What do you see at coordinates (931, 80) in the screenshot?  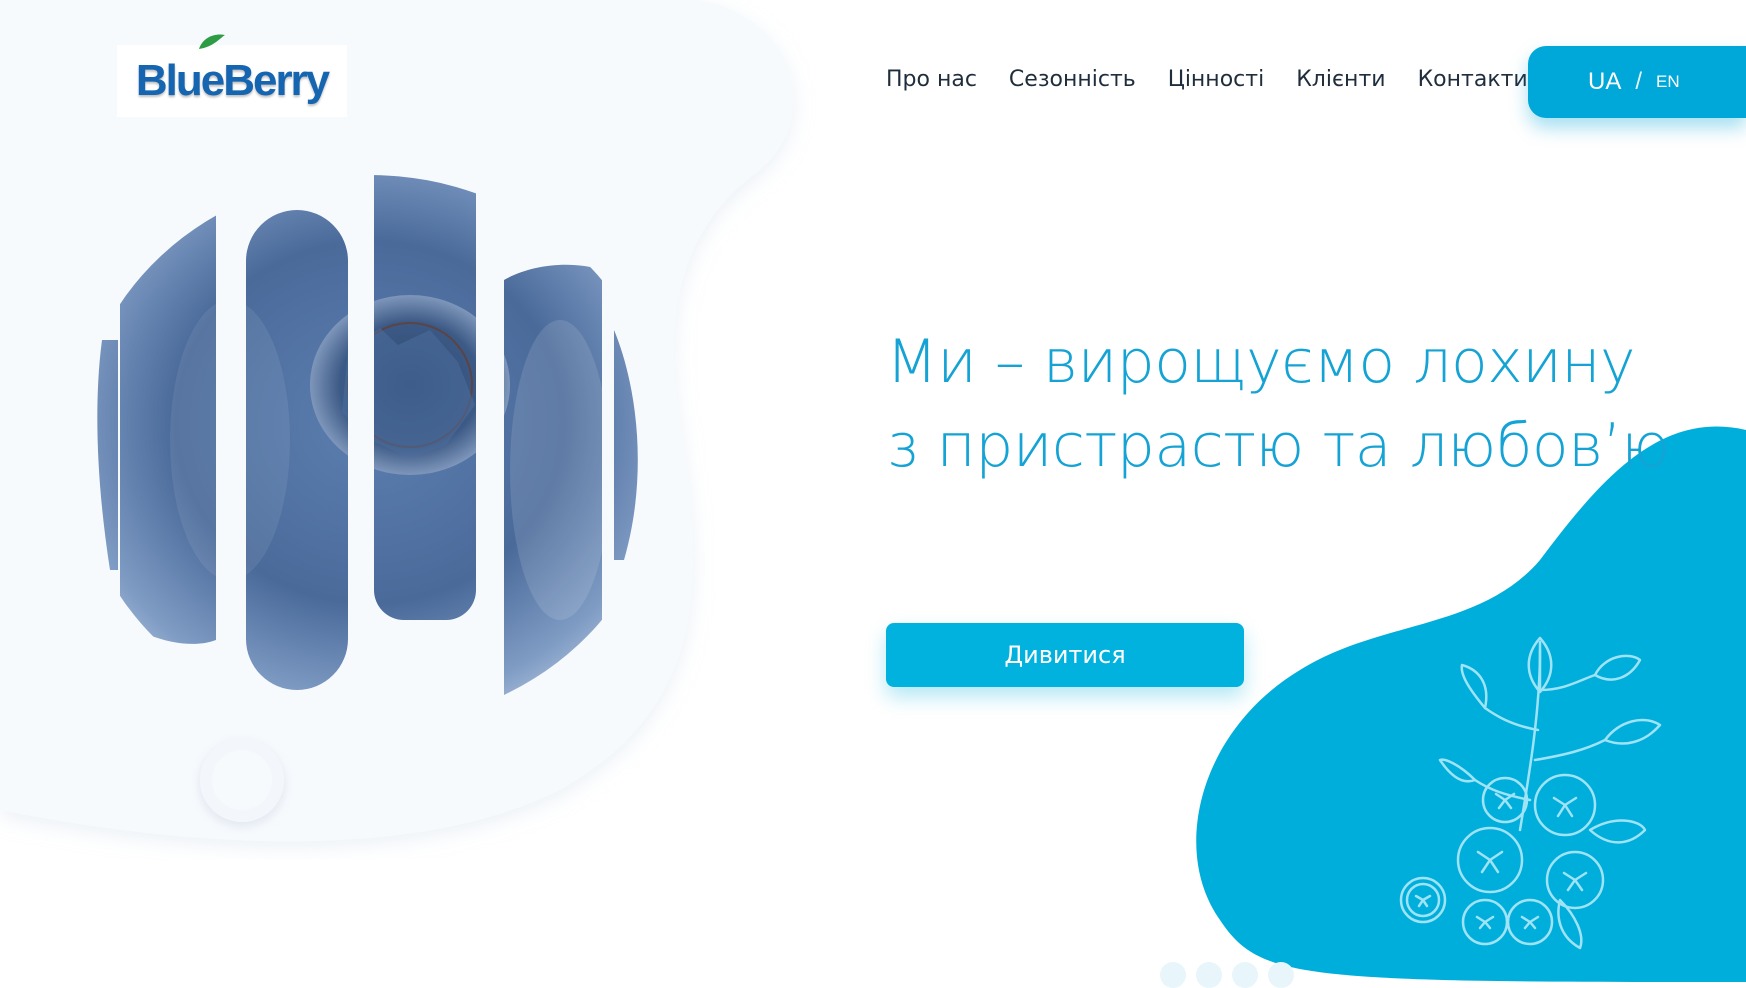 I see `nav-item-about: Про нас` at bounding box center [931, 80].